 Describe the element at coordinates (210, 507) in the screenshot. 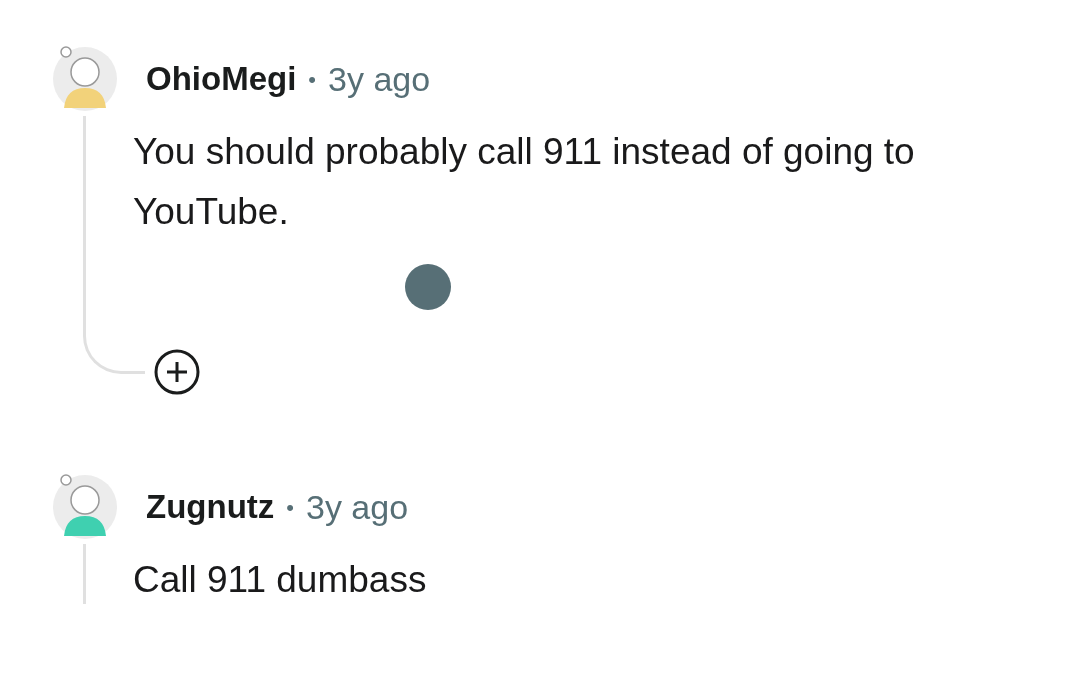

I see `username: Zugnutz` at that location.